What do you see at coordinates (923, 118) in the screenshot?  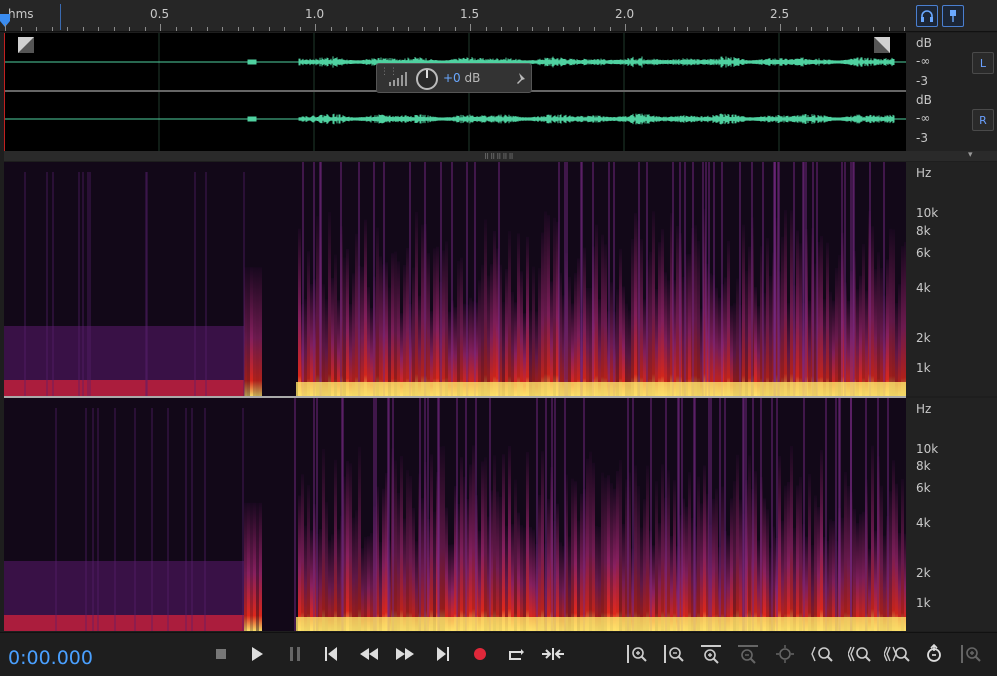 I see `db-top-label: -∞` at bounding box center [923, 118].